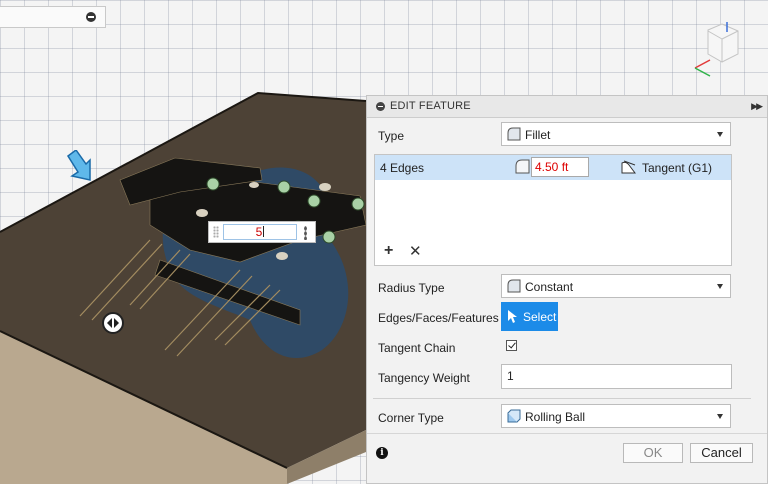  Describe the element at coordinates (382, 453) in the screenshot. I see `info-icon: i` at that location.